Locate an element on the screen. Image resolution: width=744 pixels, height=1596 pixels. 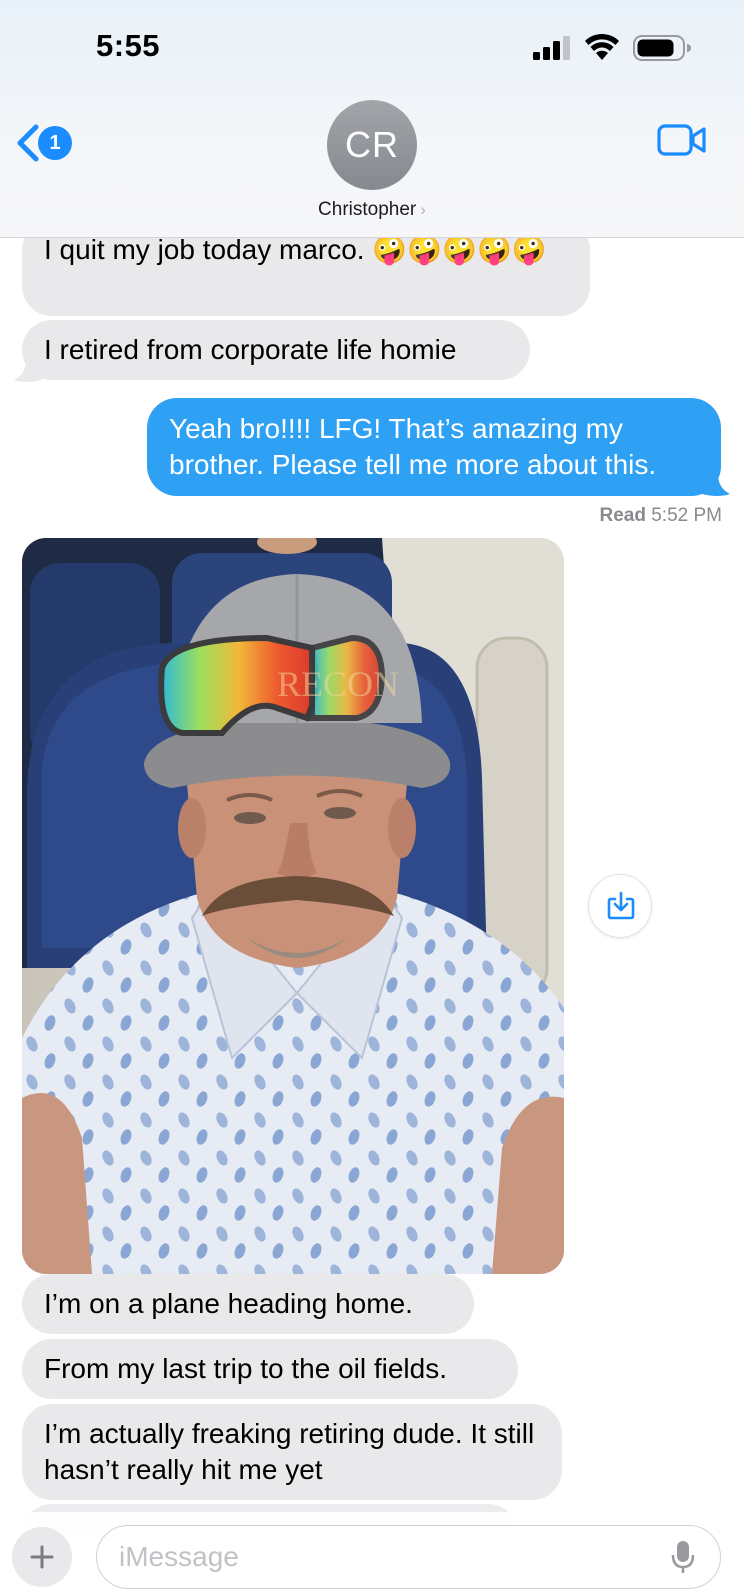
message-bubble-incoming: I’m on a plane heading home. is located at coordinates (248, 1304).